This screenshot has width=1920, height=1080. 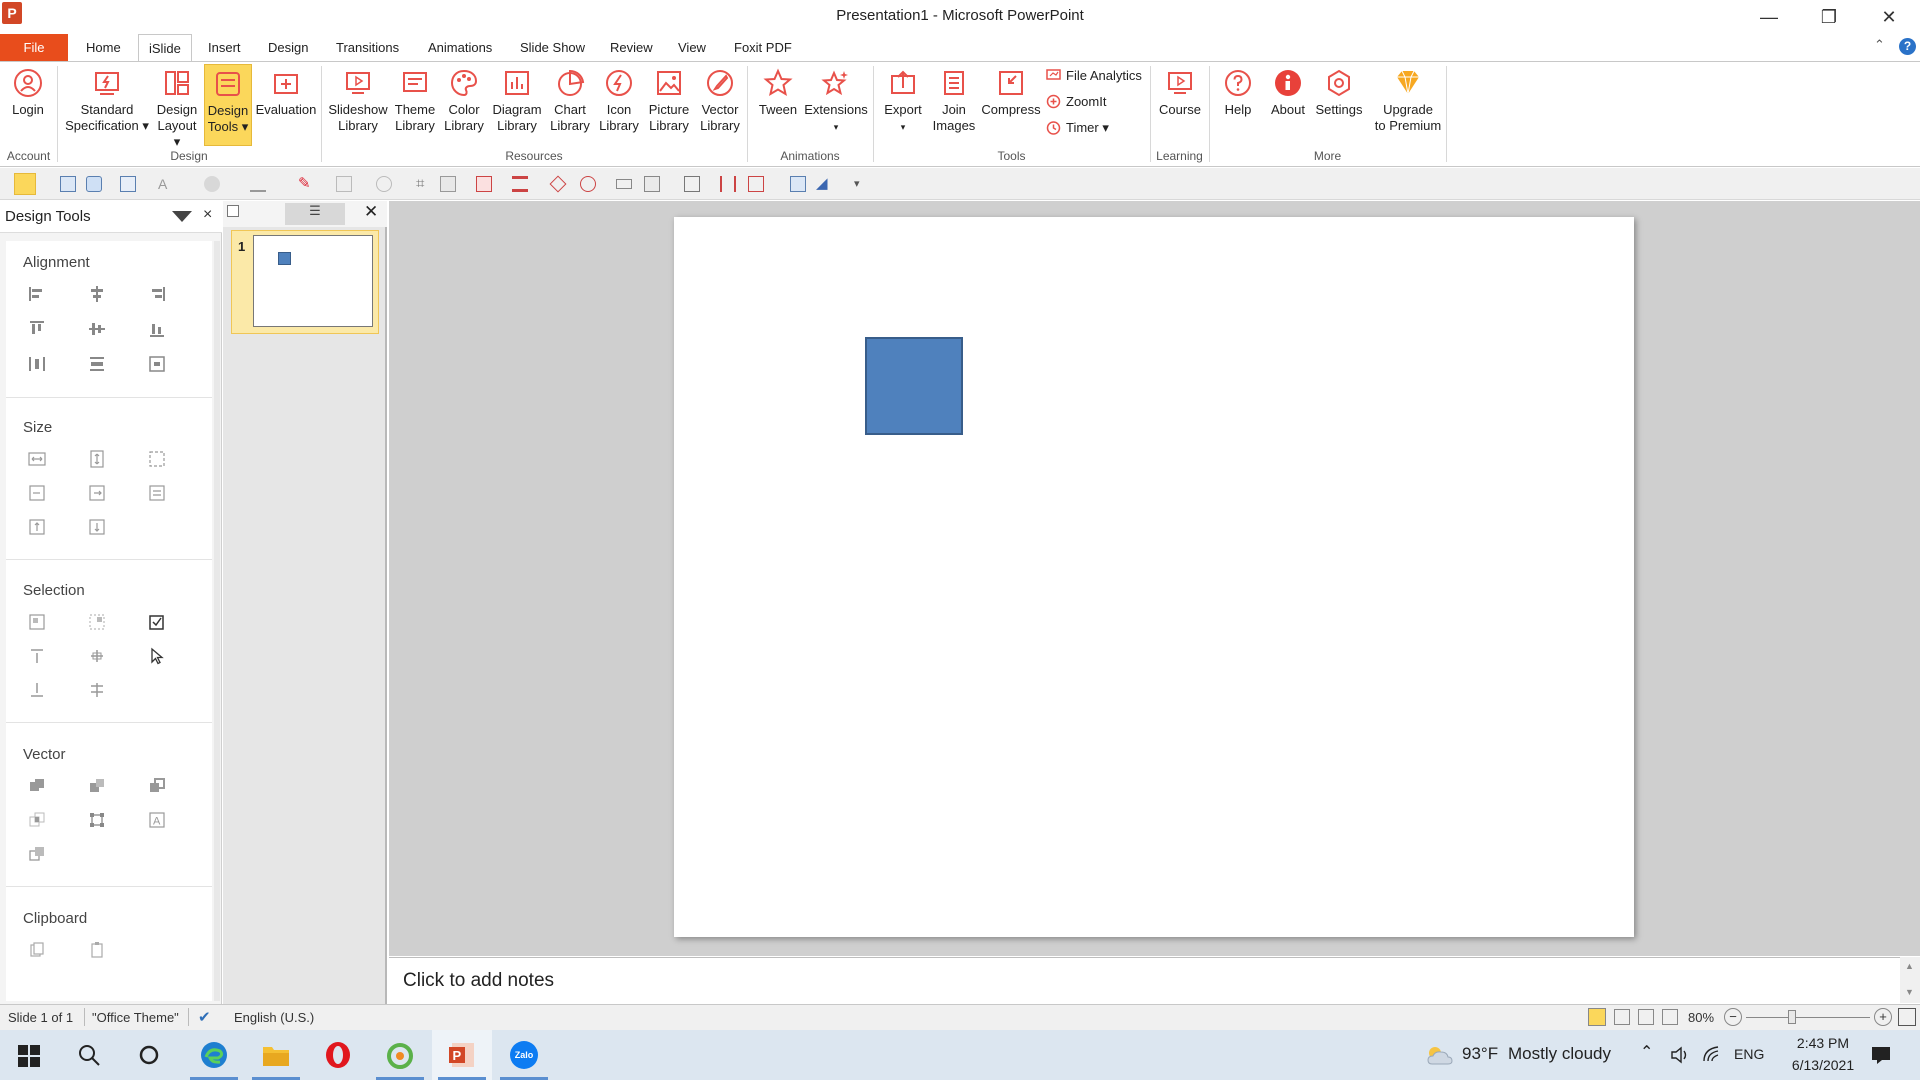 What do you see at coordinates (1339, 93) in the screenshot?
I see `settings-button: Settings` at bounding box center [1339, 93].